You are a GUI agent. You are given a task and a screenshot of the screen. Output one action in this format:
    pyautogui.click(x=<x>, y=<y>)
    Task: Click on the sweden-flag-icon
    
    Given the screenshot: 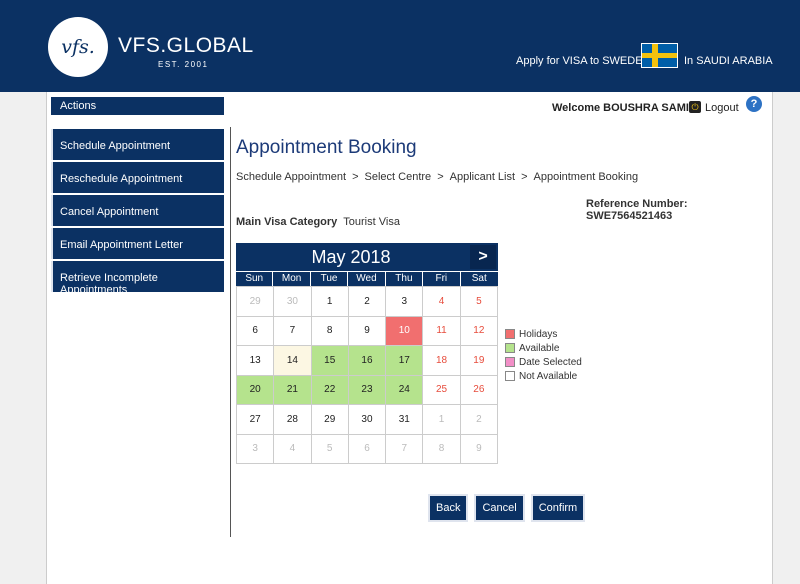 What is the action you would take?
    pyautogui.click(x=659, y=55)
    